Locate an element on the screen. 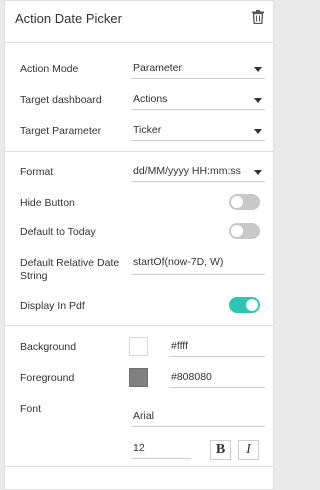 Image resolution: width=320 pixels, height=490 pixels. target-parameter-select: Ticker is located at coordinates (198, 131).